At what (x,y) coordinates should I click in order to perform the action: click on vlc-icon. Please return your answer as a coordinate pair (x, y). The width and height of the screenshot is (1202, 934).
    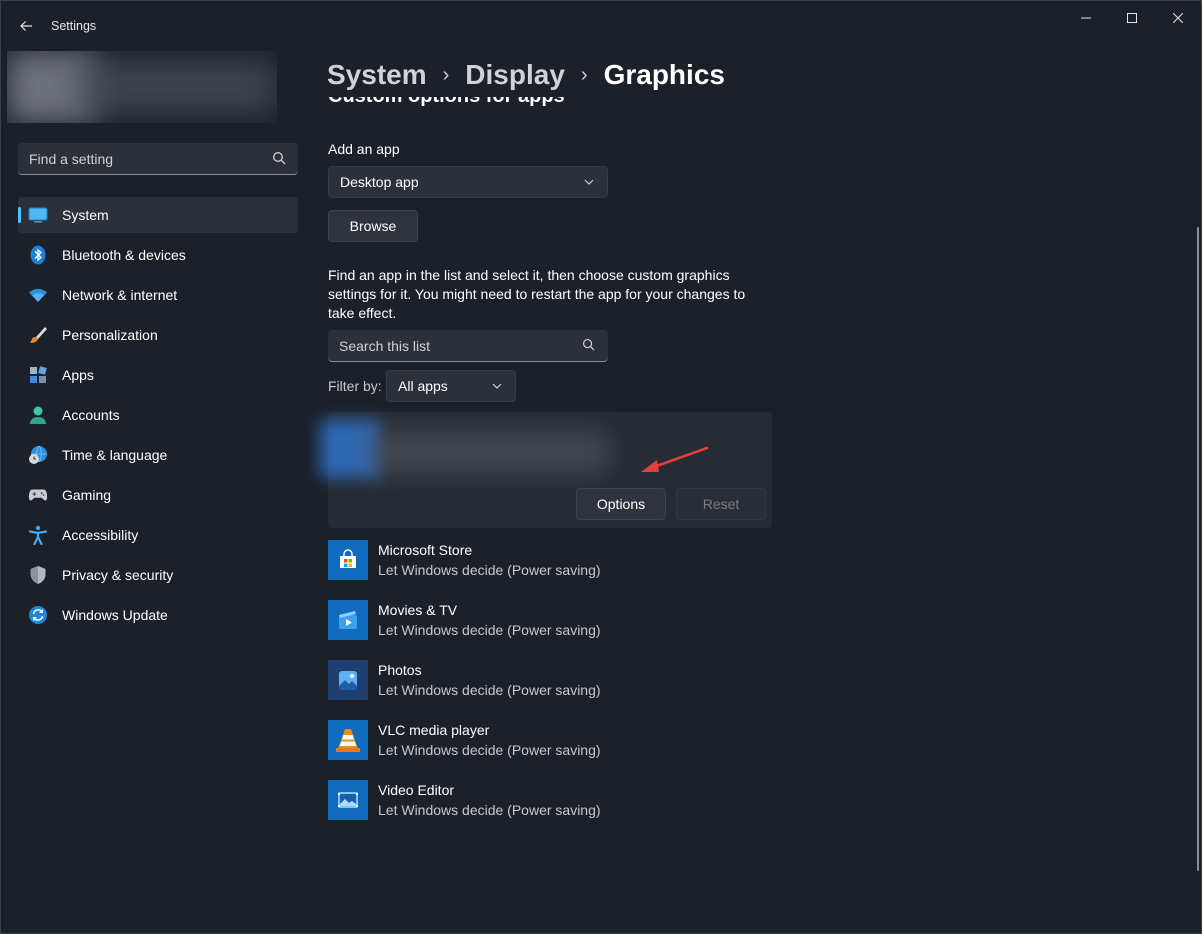
    Looking at the image, I should click on (348, 740).